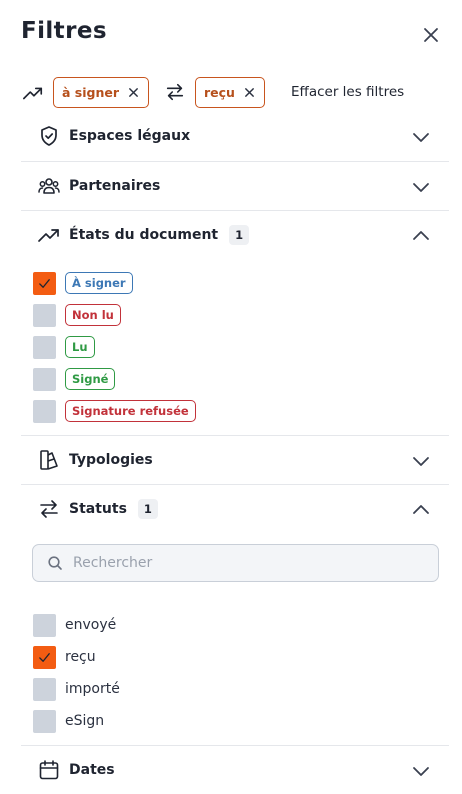  Describe the element at coordinates (49, 186) in the screenshot. I see `users-icon` at that location.